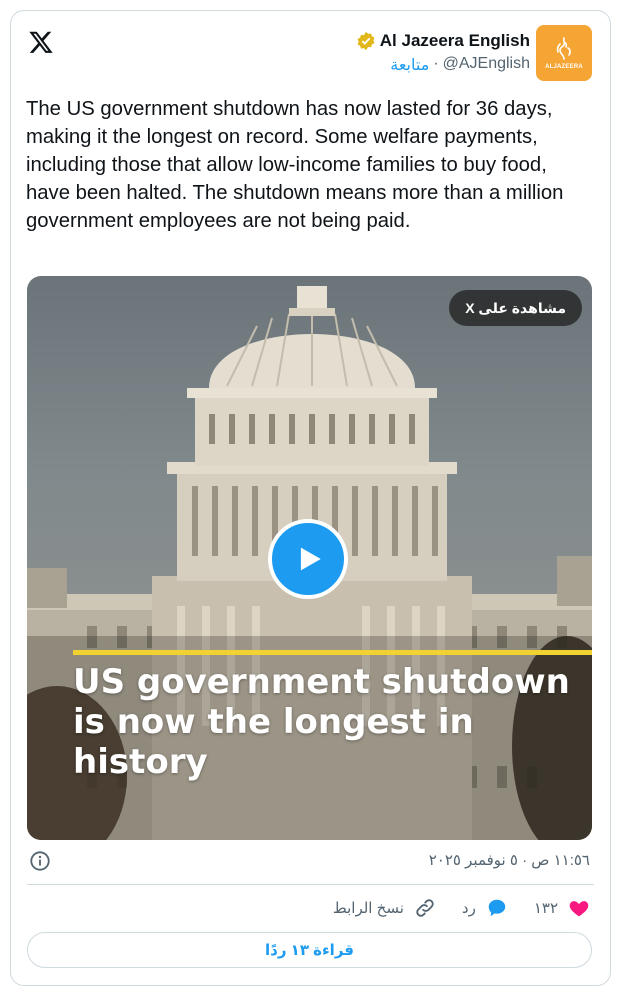  Describe the element at coordinates (509, 860) in the screenshot. I see `tweet-timestamp: ١١:٥٦ ص · ٥ نوفمبر ٢٠٢٥` at that location.